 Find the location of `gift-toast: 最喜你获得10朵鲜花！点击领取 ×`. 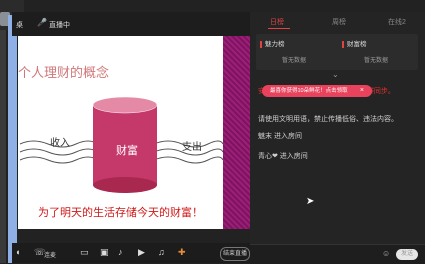

gift-toast: 最喜你获得10朵鲜花！点击领取 × is located at coordinates (317, 91).